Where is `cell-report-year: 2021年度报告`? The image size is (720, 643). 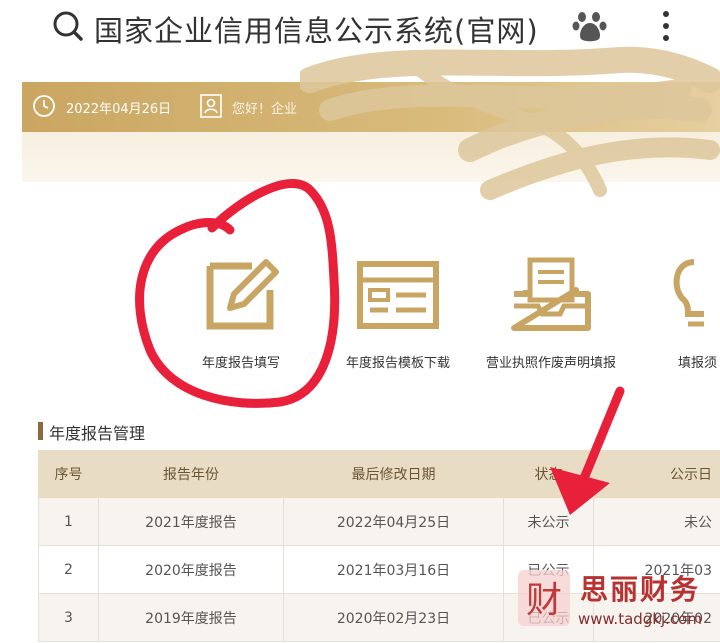
cell-report-year: 2021年度报告 is located at coordinates (191, 521).